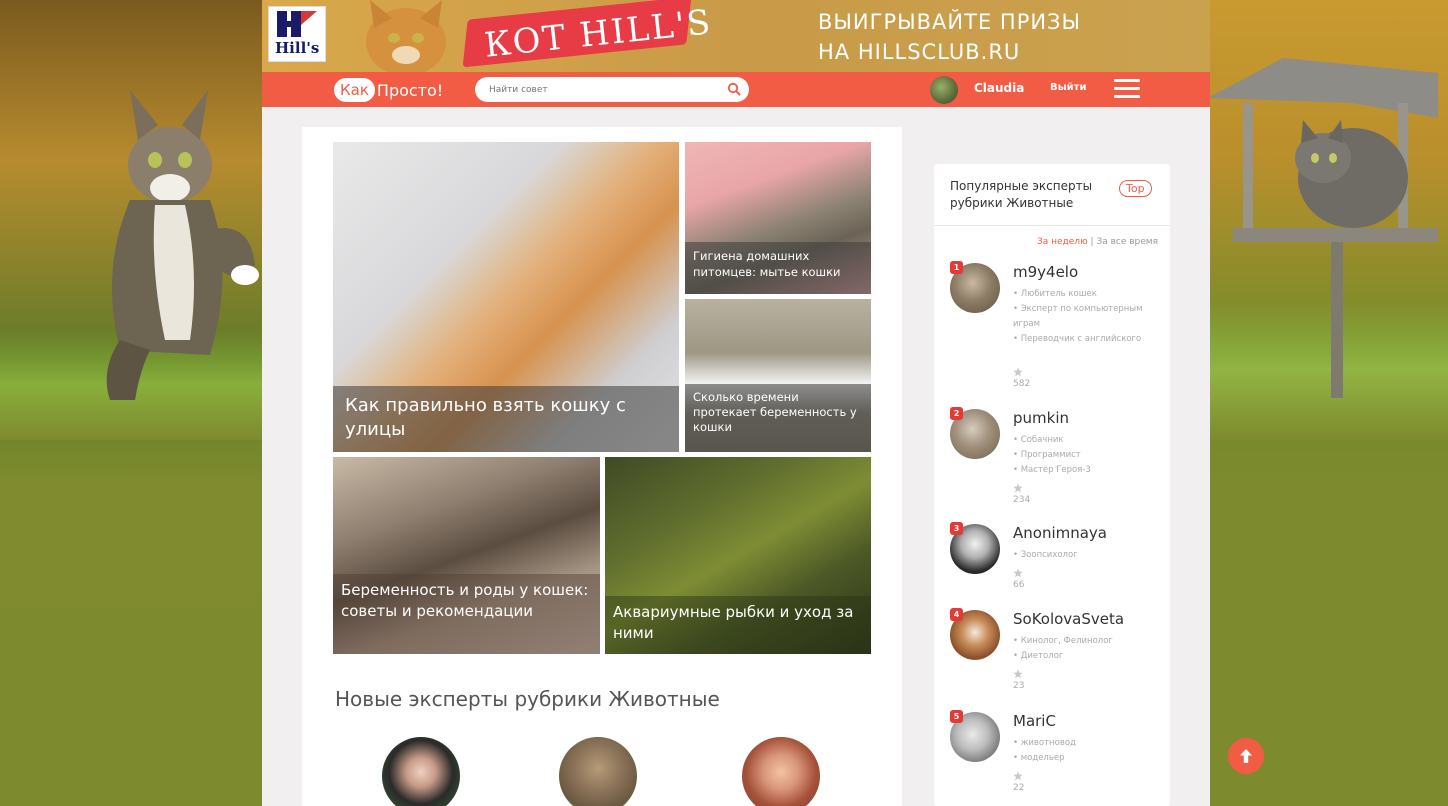 This screenshot has height=806, width=1448. Describe the element at coordinates (1323, 228) in the screenshot. I see `bird-feeder-cat-image` at that location.